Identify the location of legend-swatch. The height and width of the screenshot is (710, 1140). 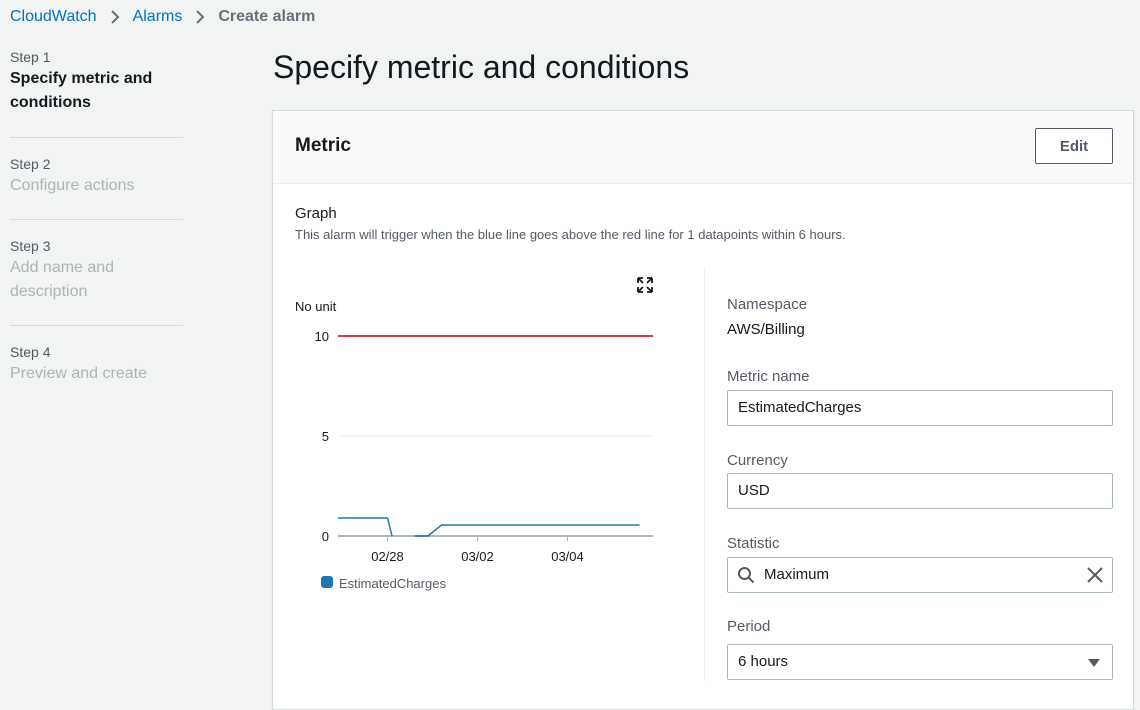
(327, 582).